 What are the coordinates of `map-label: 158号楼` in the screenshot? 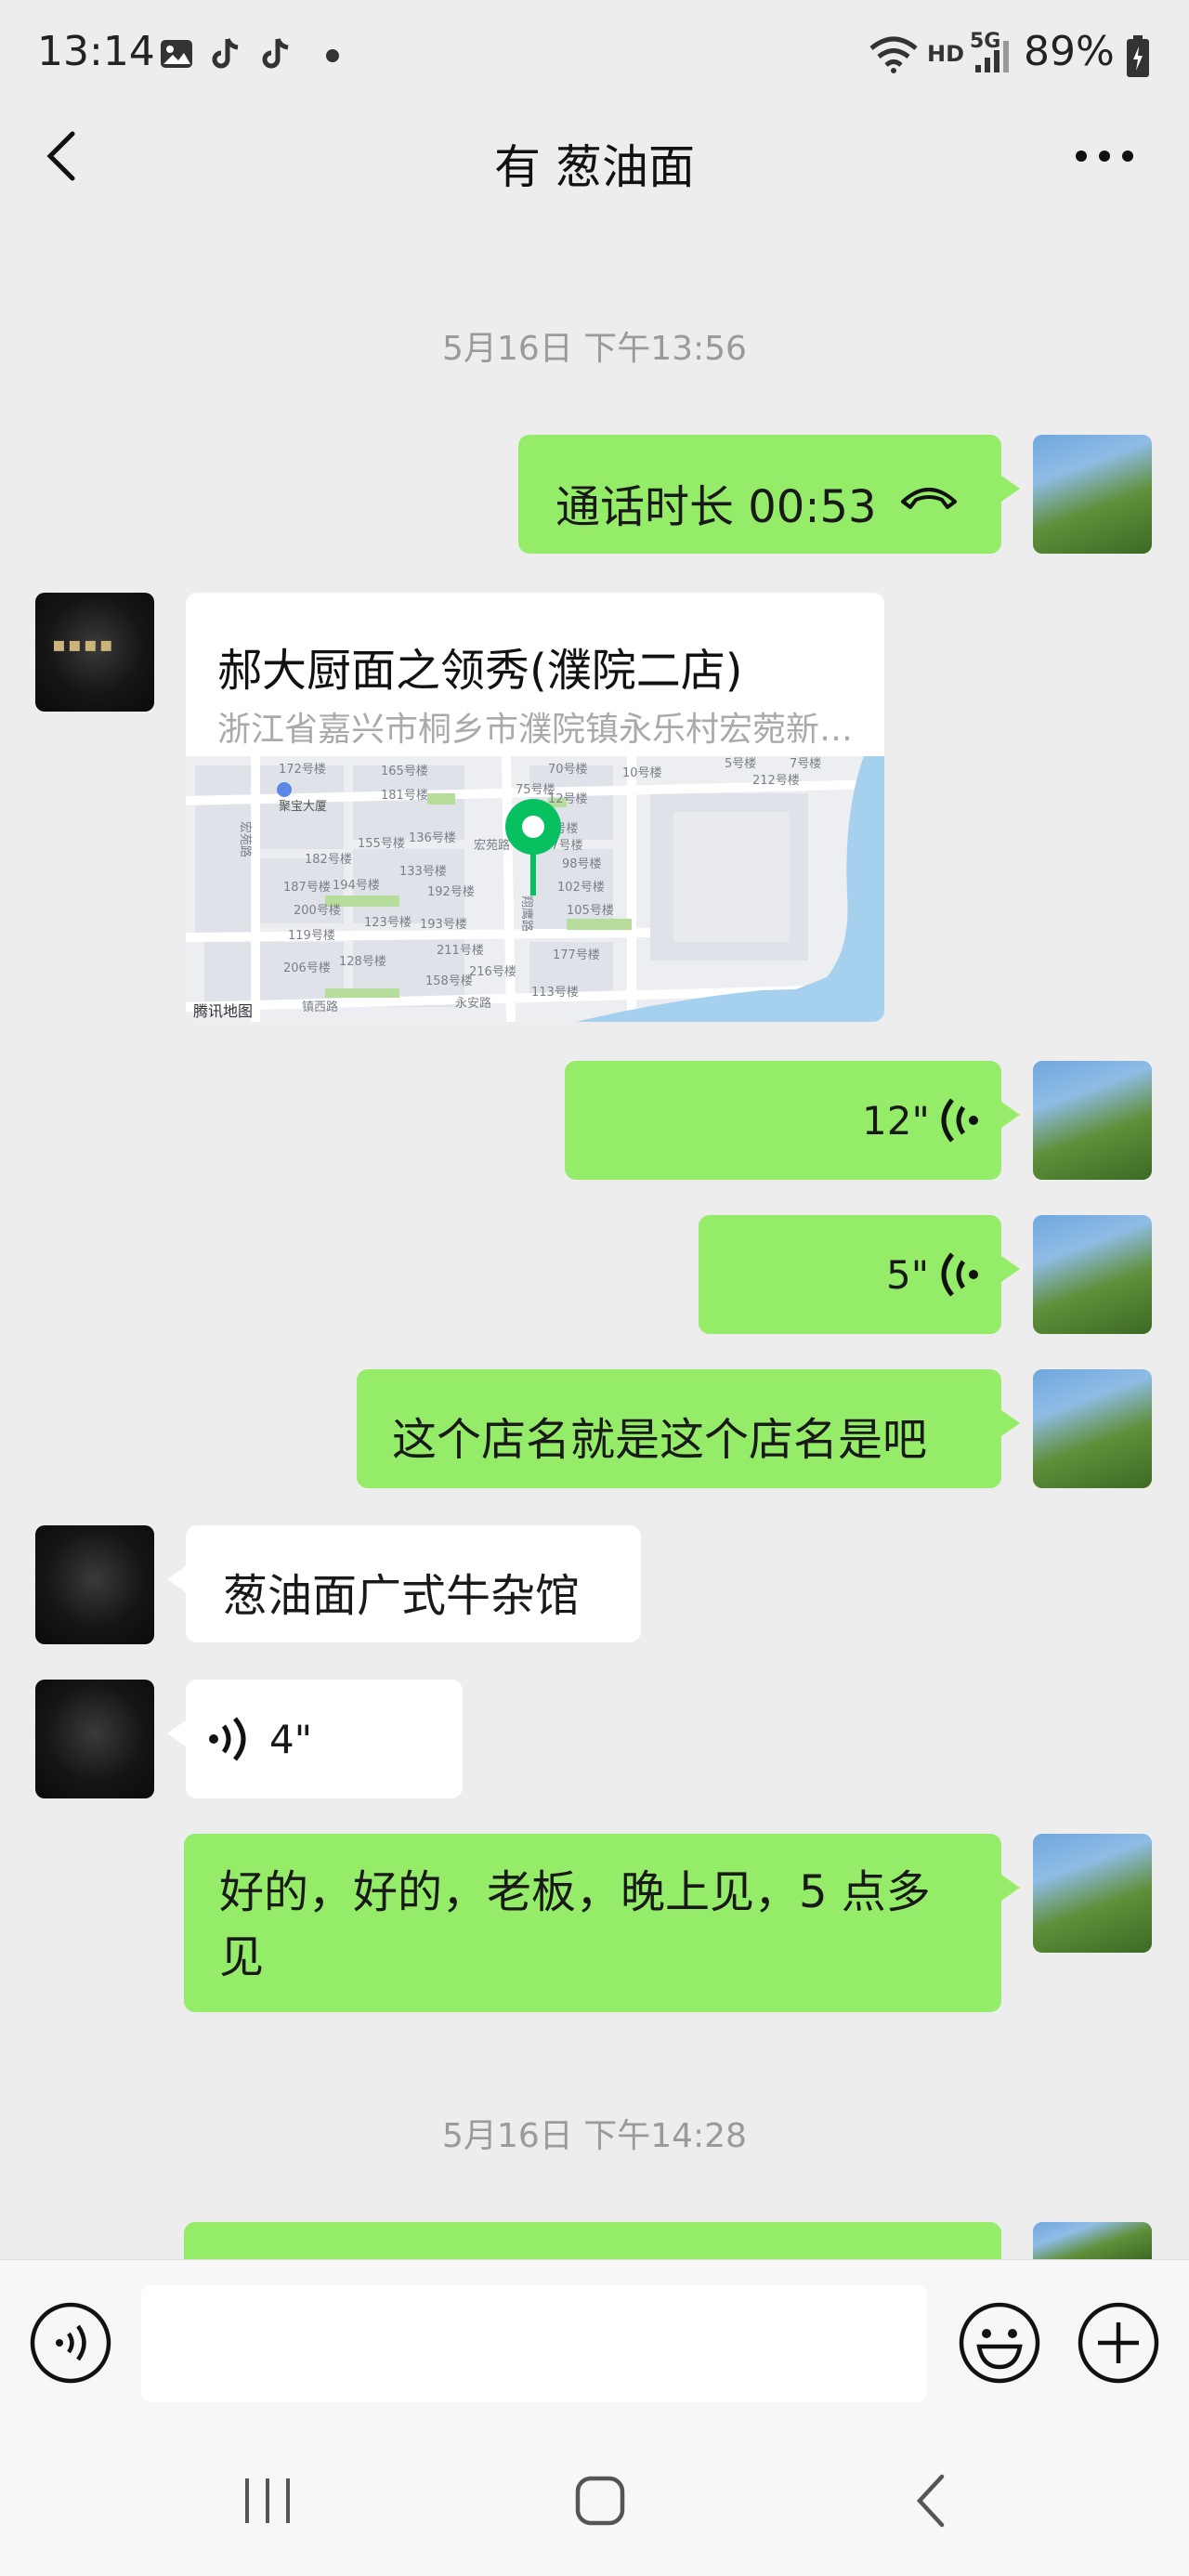 It's located at (449, 981).